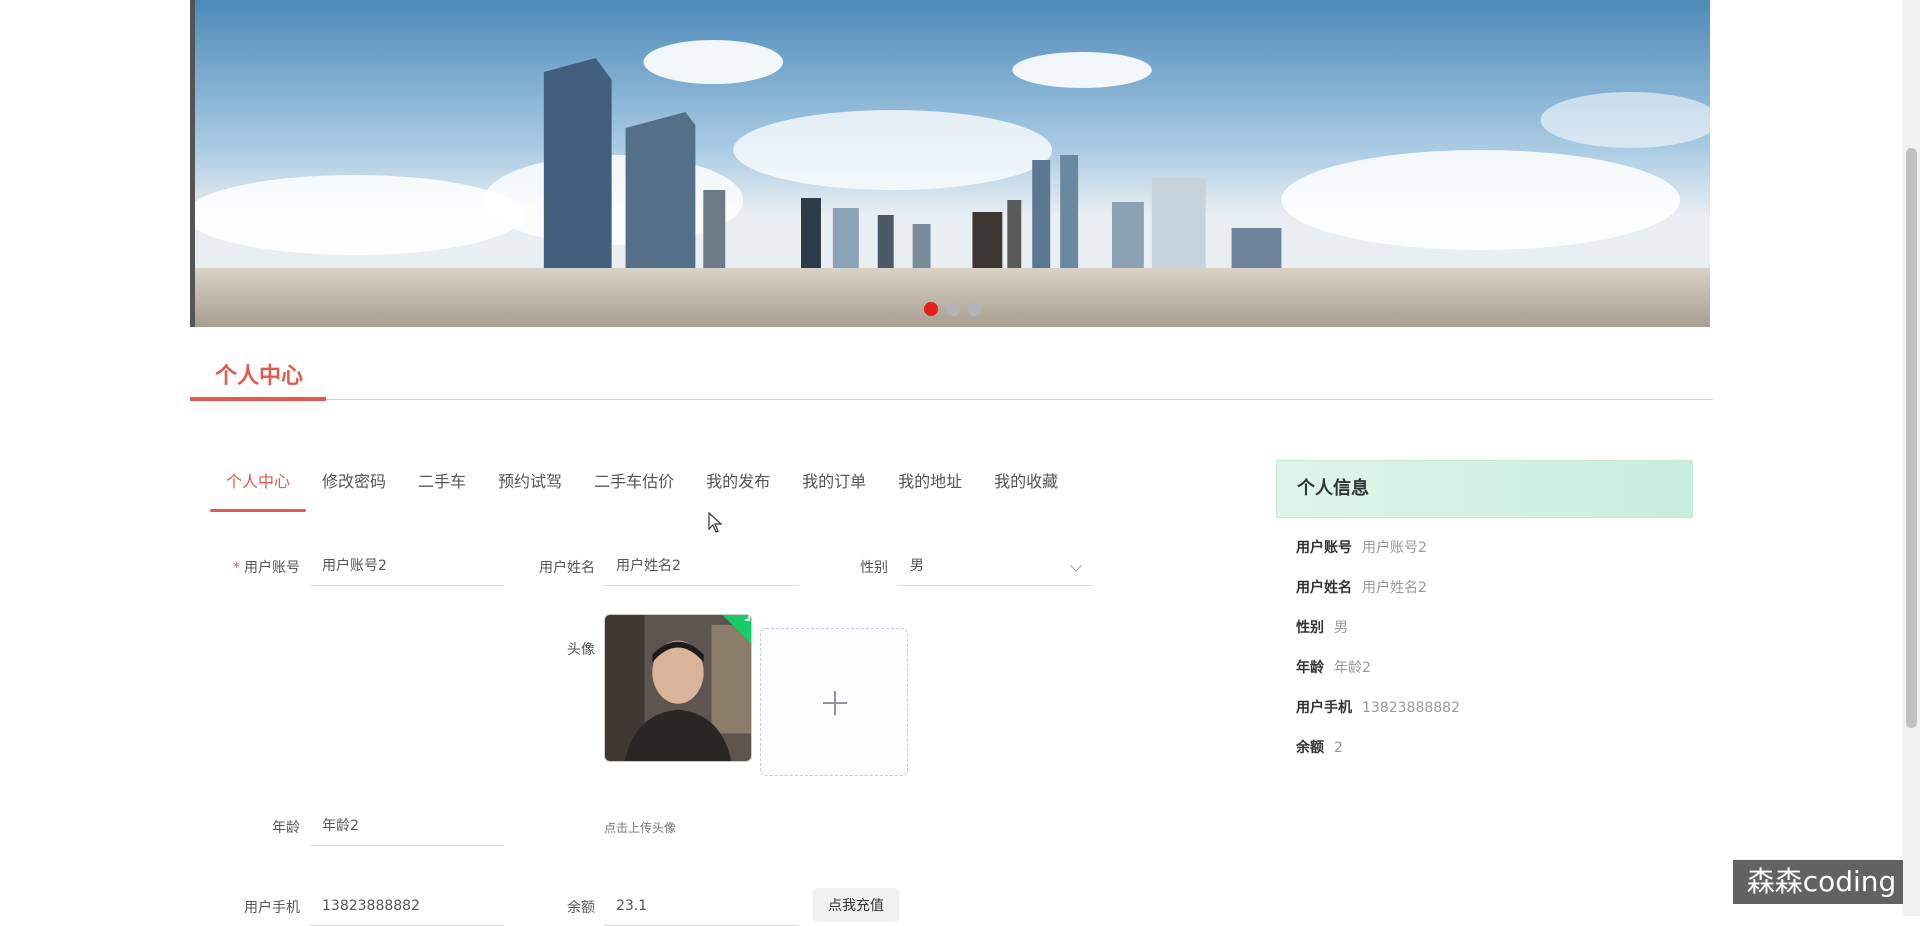 The width and height of the screenshot is (1920, 926). Describe the element at coordinates (407, 906) in the screenshot. I see `phone-field: 13823888882` at that location.